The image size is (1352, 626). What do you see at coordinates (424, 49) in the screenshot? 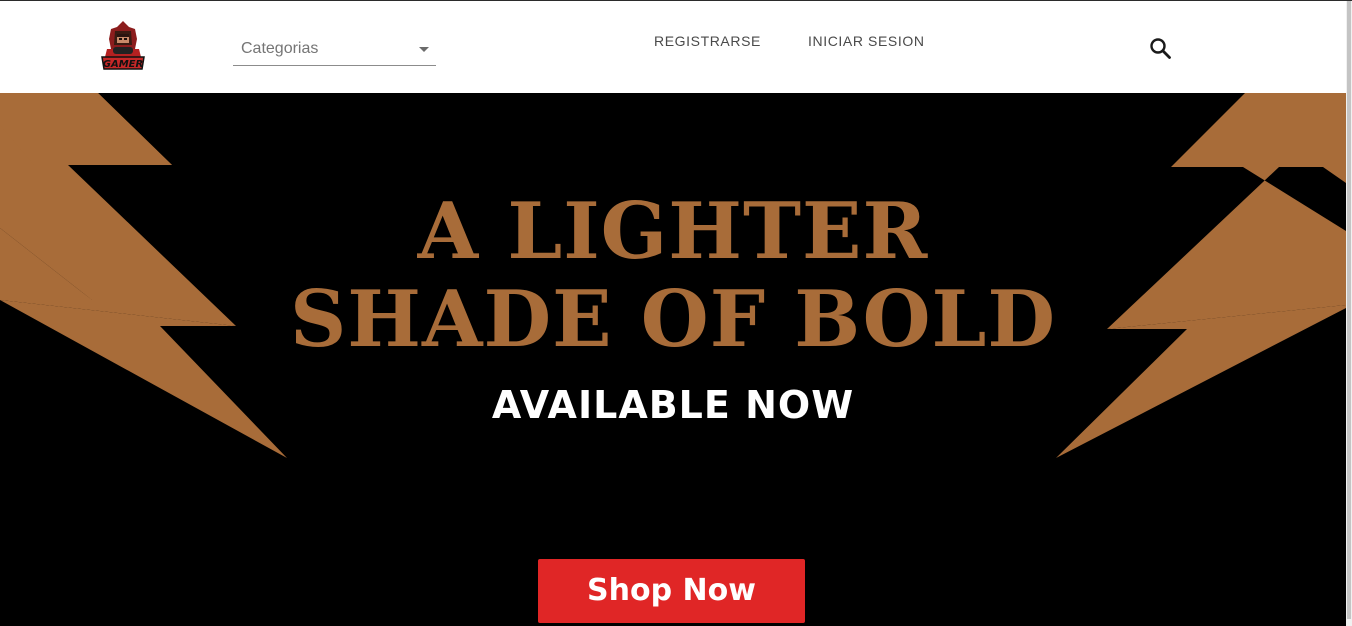
I see `chevron-down-icon` at bounding box center [424, 49].